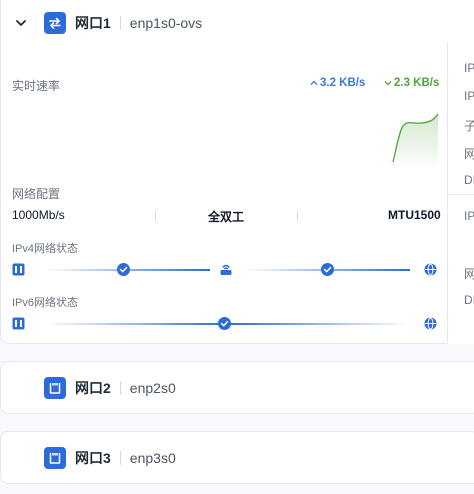 Image resolution: width=474 pixels, height=494 pixels. I want to click on side-divider, so click(461, 194).